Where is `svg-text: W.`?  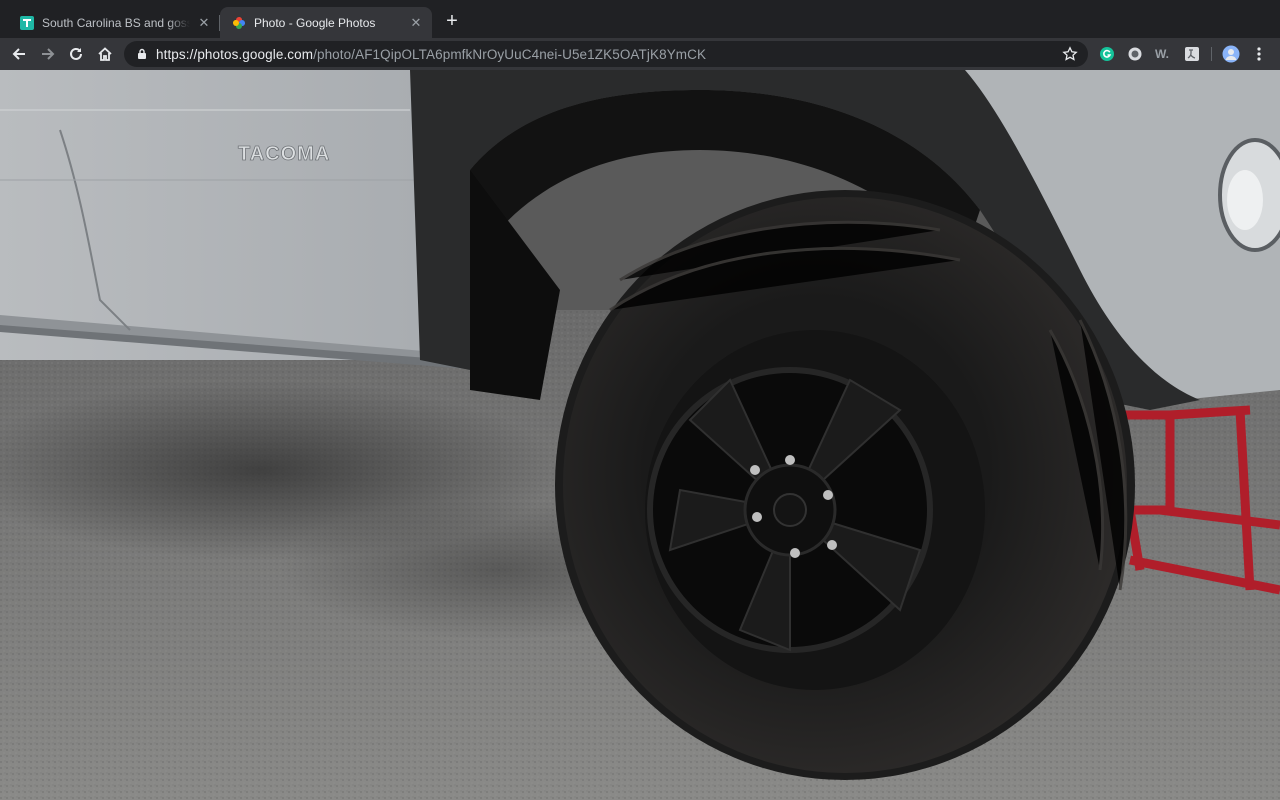
svg-text: W. is located at coordinates (1162, 54).